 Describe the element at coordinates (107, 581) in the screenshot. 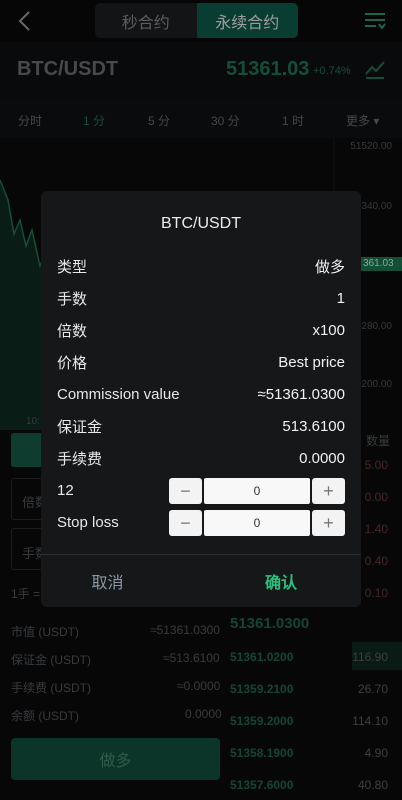

I see `cancel-button: 取消` at that location.